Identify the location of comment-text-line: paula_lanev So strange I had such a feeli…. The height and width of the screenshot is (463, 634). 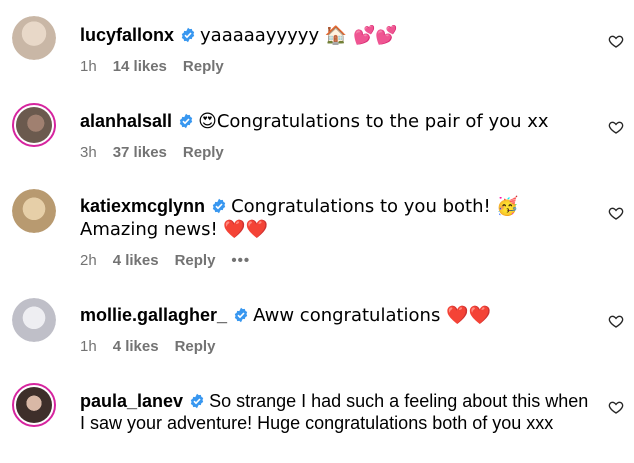
(337, 412).